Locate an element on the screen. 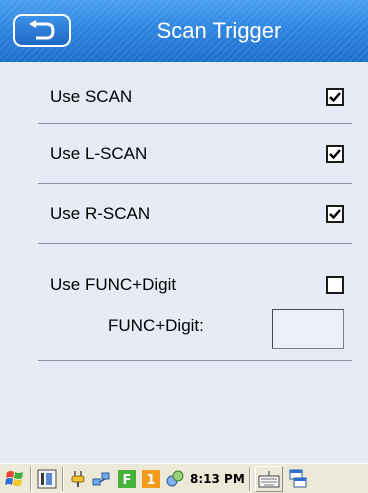  func-digit-label: FUNC+Digit: is located at coordinates (156, 325).